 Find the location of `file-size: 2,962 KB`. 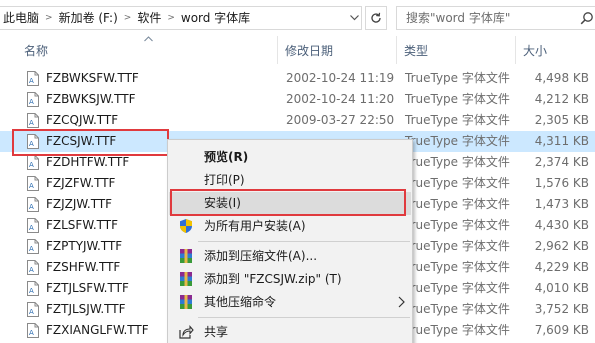

file-size: 2,962 KB is located at coordinates (561, 246).